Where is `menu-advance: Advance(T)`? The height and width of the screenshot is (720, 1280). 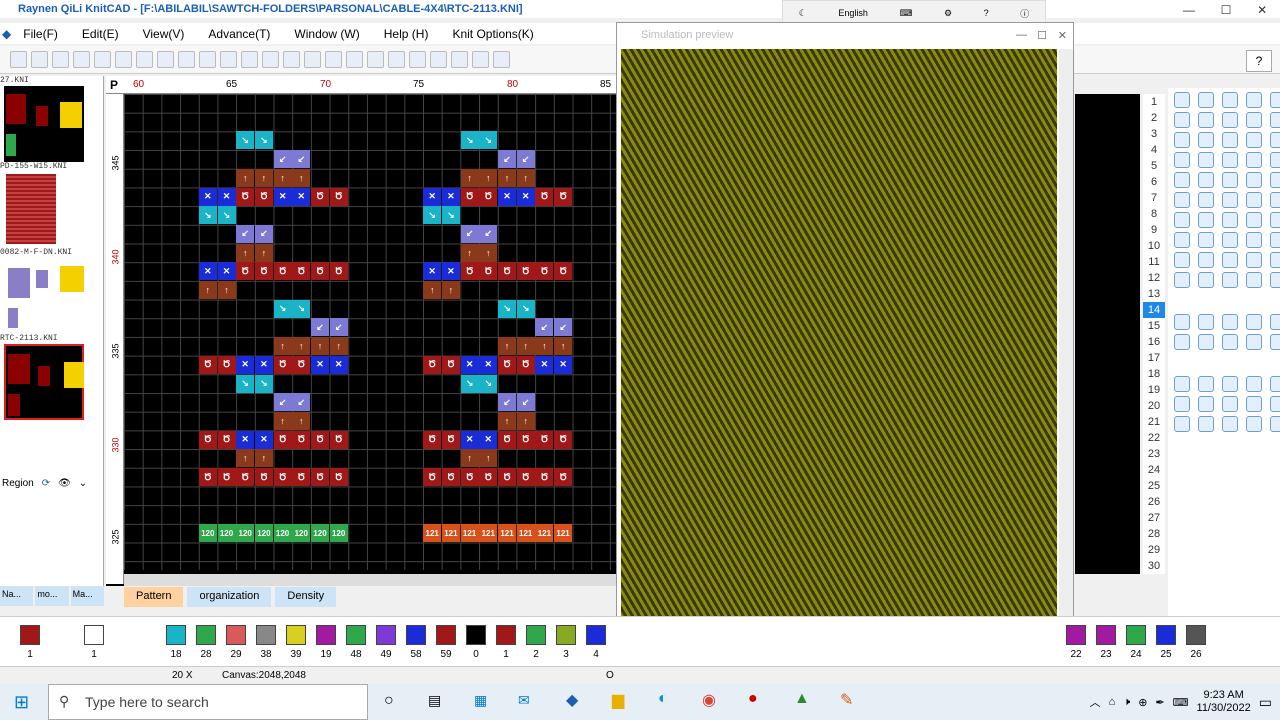
menu-advance: Advance(T) is located at coordinates (239, 34).